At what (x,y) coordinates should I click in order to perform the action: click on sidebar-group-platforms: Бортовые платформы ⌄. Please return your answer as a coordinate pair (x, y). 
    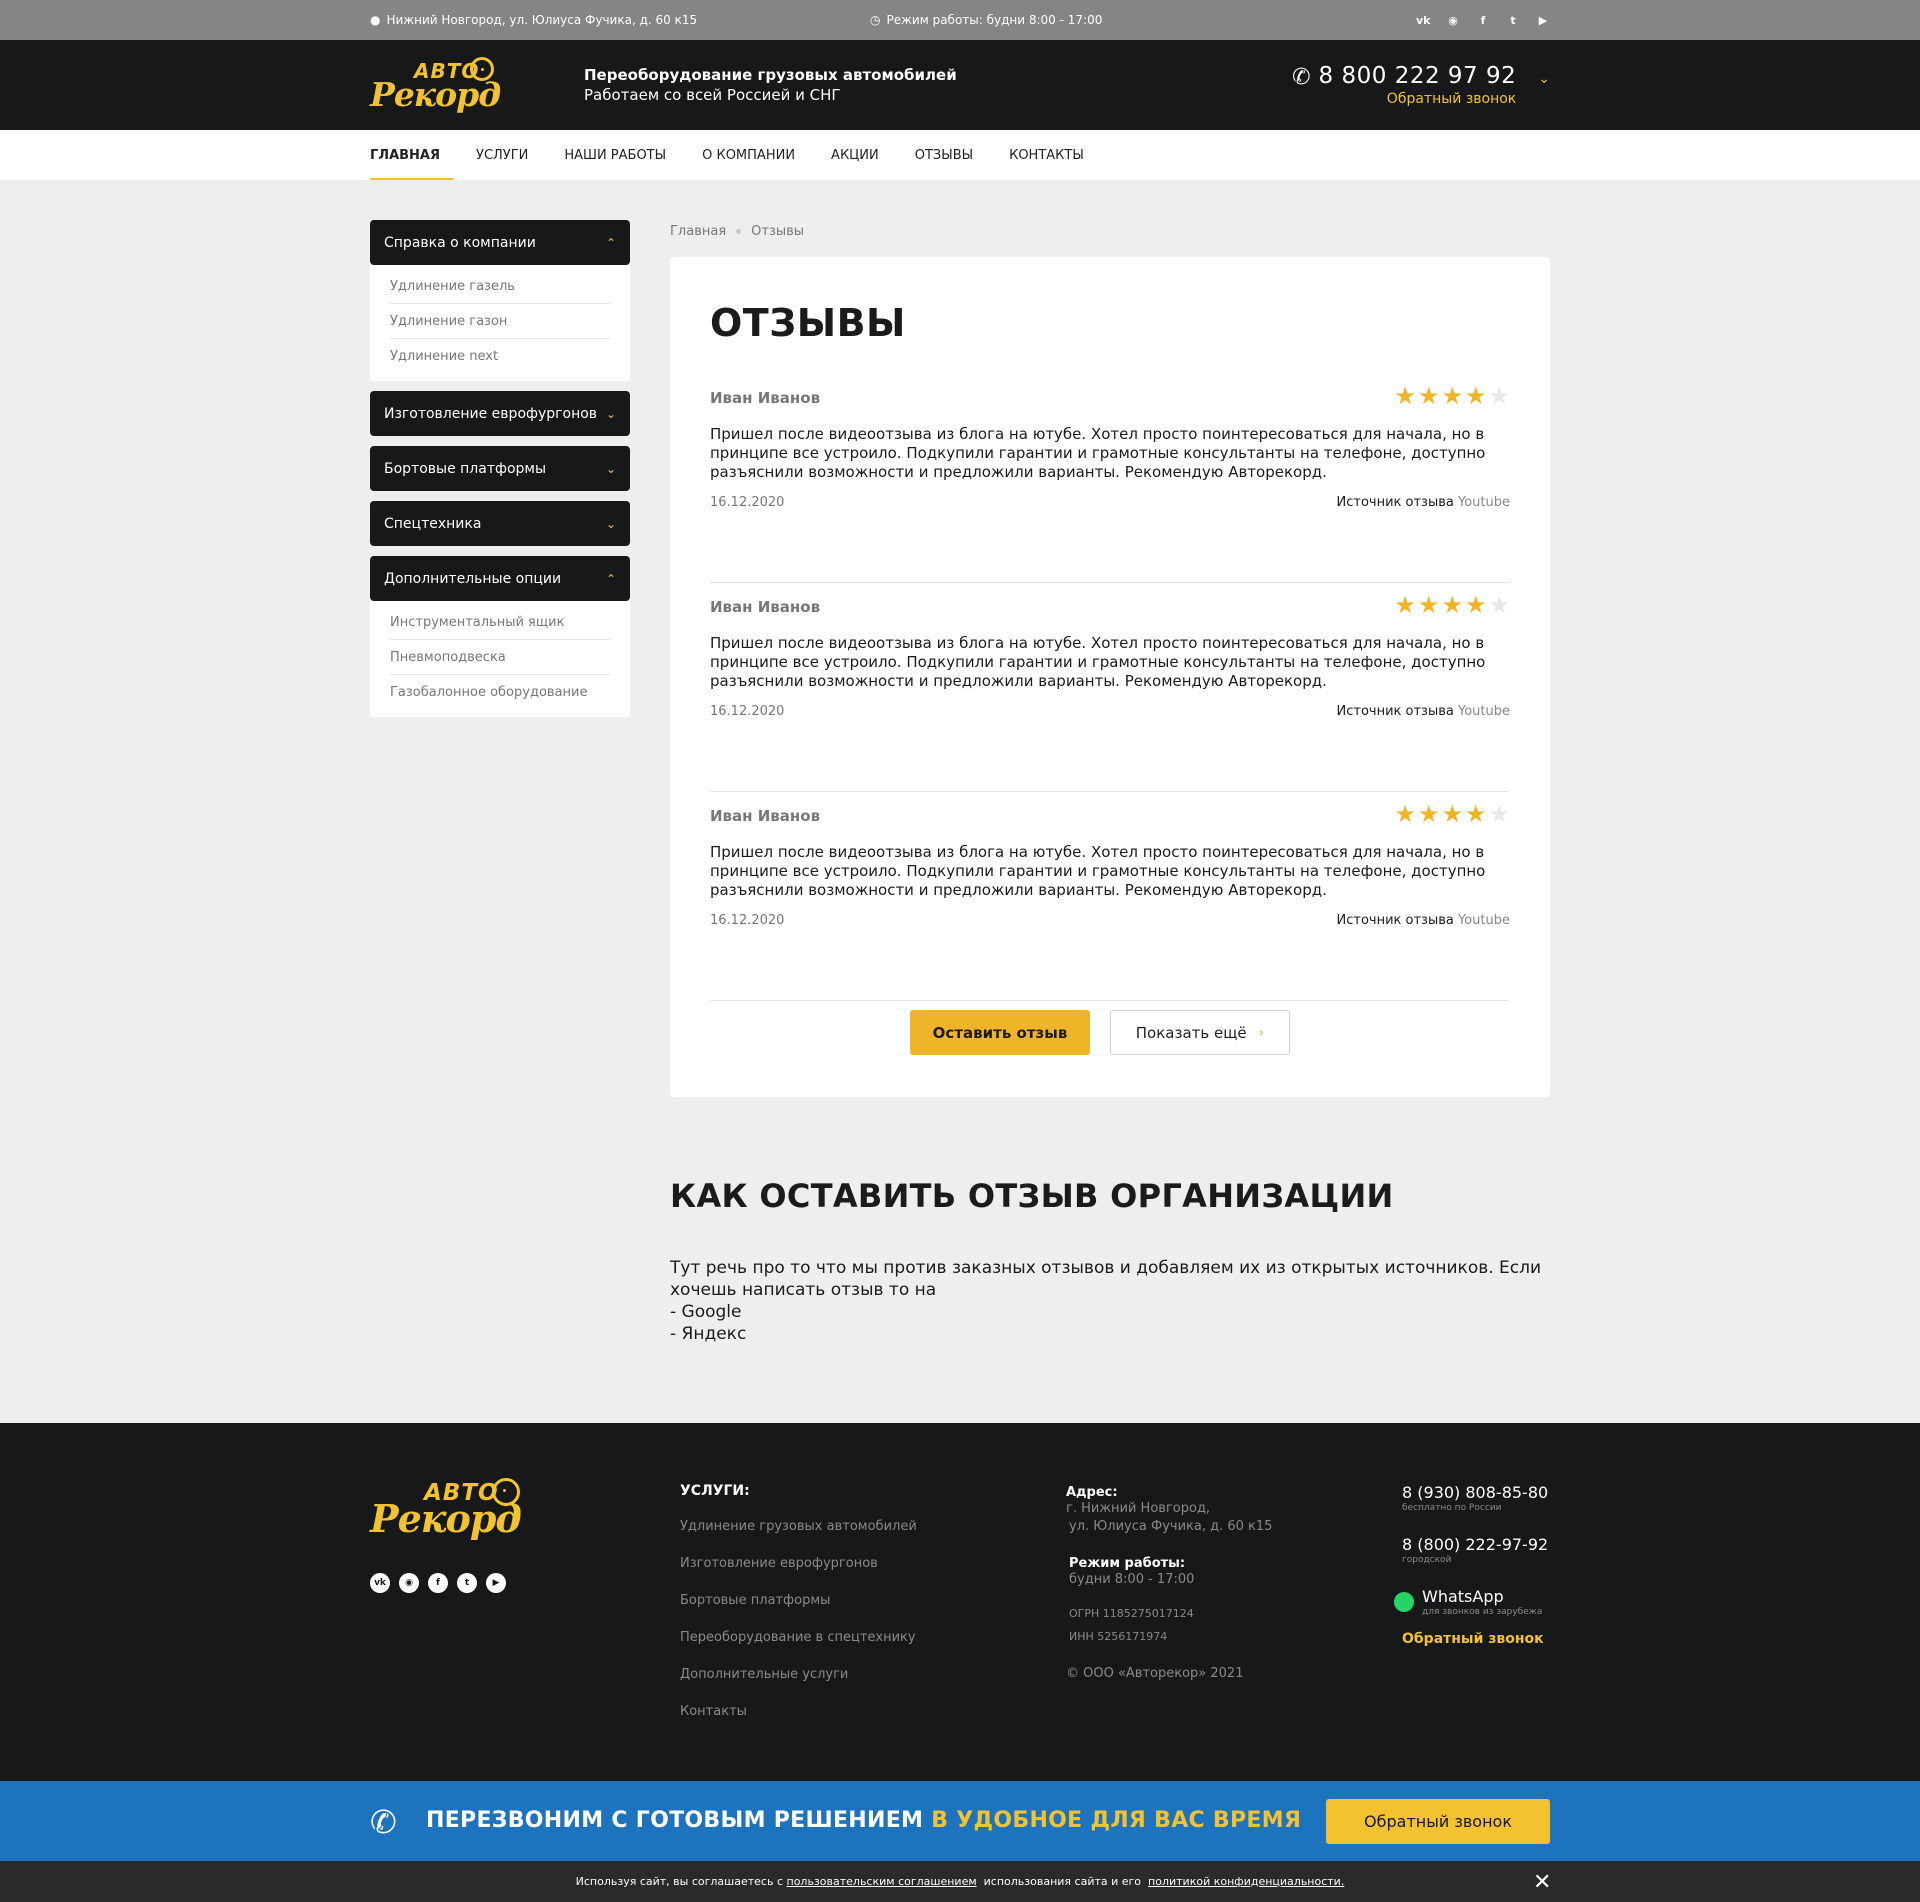
    Looking at the image, I should click on (500, 468).